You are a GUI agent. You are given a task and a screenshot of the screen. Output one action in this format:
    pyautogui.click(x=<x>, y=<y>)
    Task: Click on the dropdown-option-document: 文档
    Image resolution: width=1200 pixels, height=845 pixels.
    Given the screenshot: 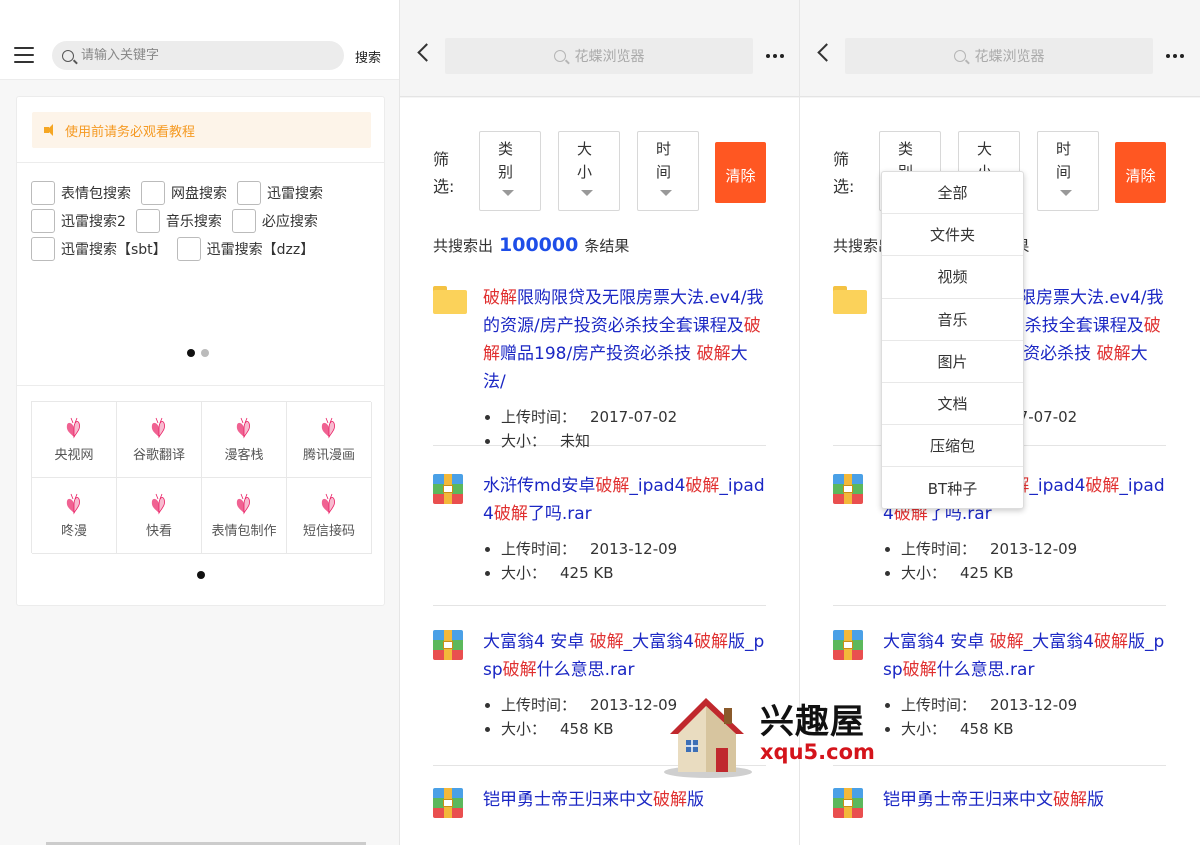 What is the action you would take?
    pyautogui.click(x=952, y=404)
    